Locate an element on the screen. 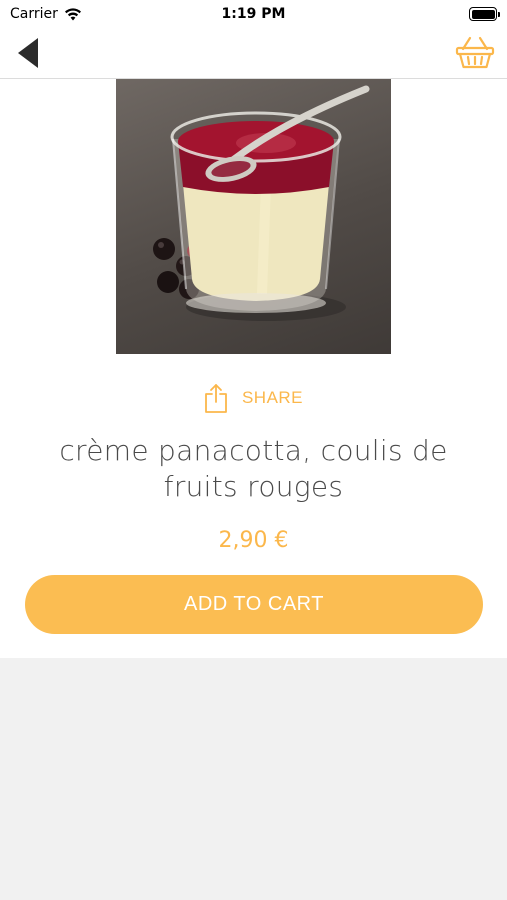 This screenshot has width=507, height=900. product-title: crème panacotta, coulis de fruits rouges is located at coordinates (253, 468).